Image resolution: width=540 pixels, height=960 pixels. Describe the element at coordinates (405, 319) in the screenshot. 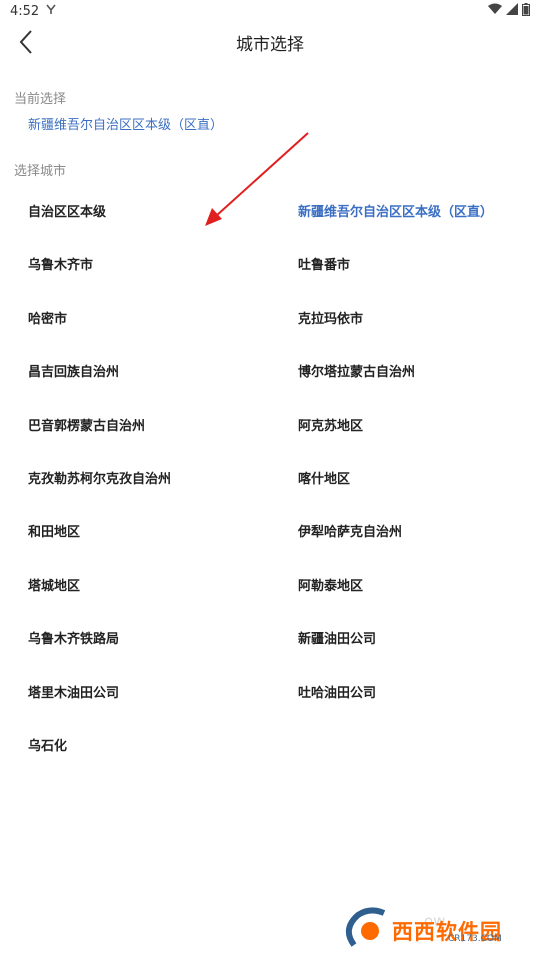

I see `city-item: 克拉玛依市` at that location.